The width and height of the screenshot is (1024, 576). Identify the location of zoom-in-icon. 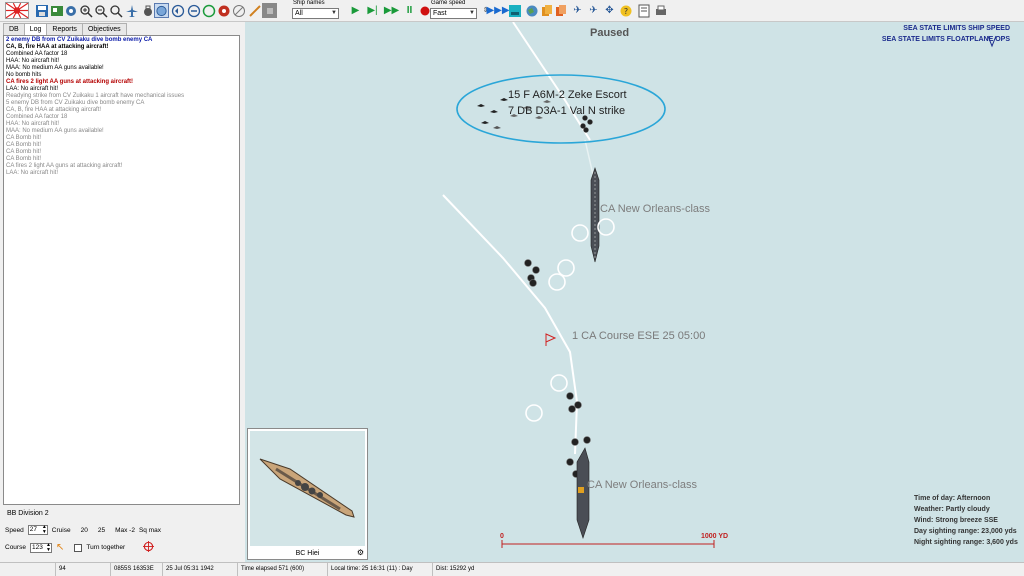
(85, 10).